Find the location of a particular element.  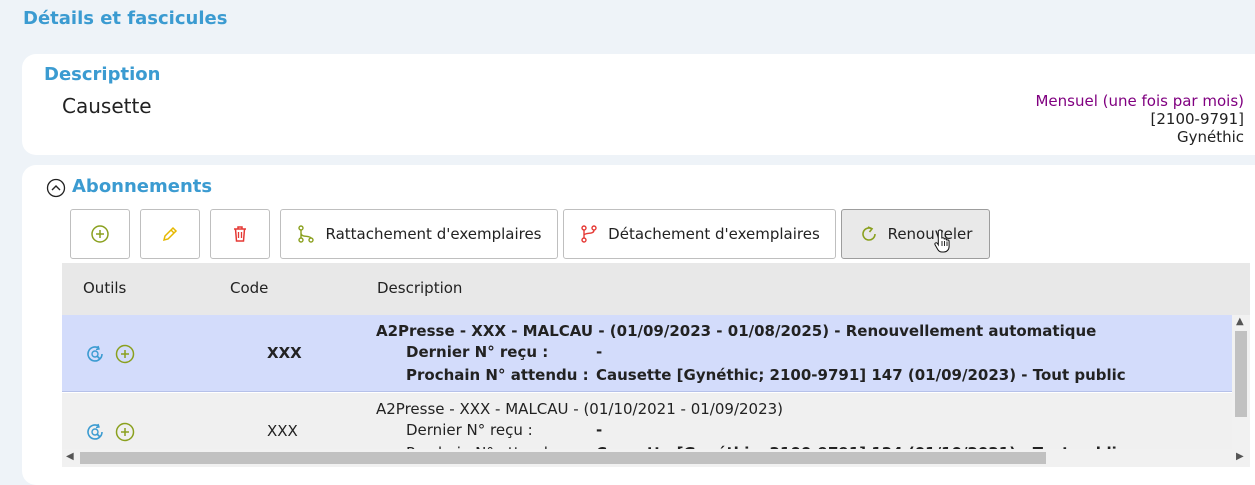

renew-icon is located at coordinates (868, 233).